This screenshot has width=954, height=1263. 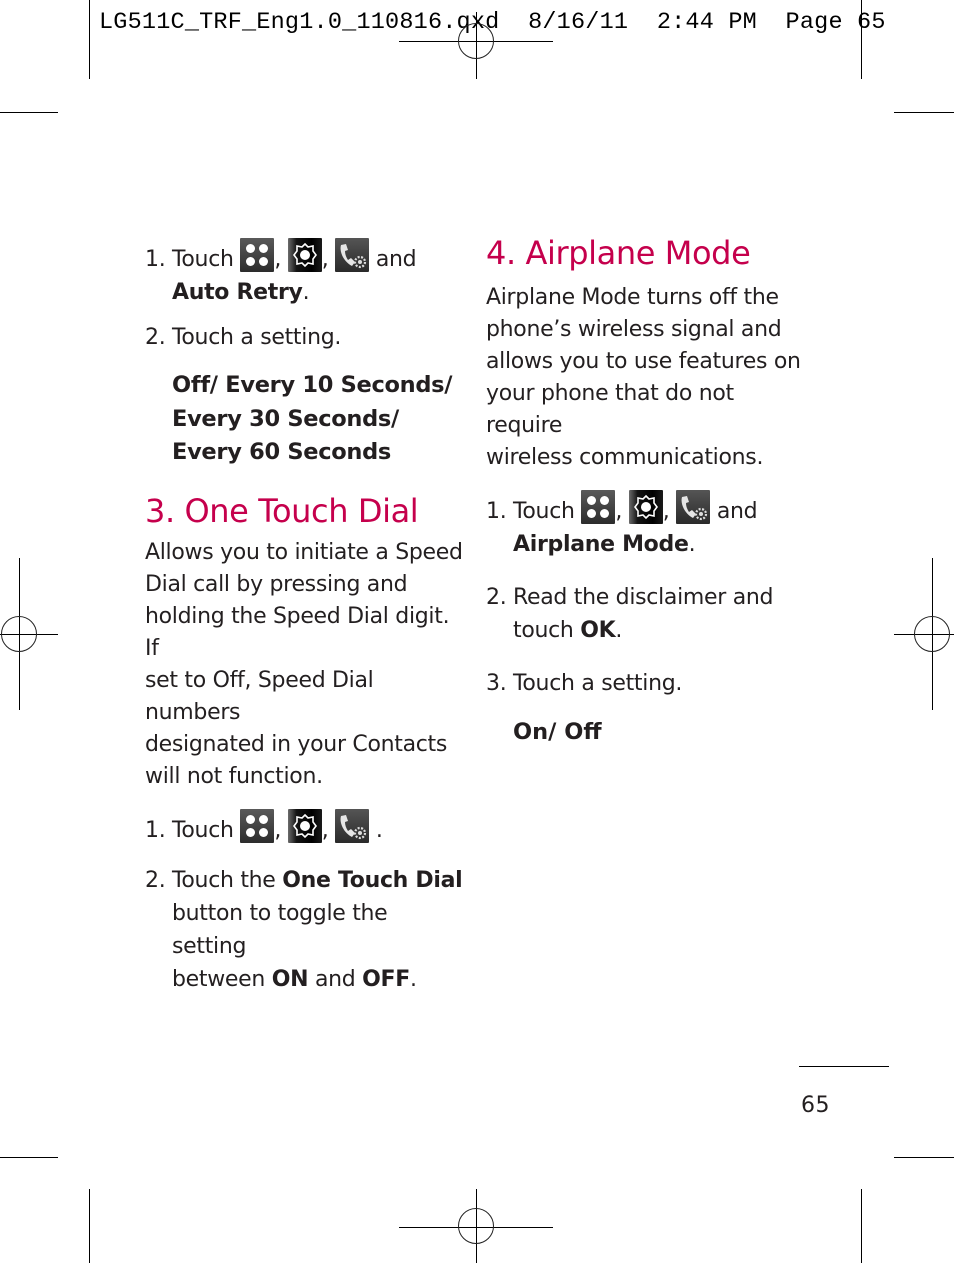 What do you see at coordinates (312, 385) in the screenshot?
I see `auto-retry-option: Off/ Every 10 Seconds/` at bounding box center [312, 385].